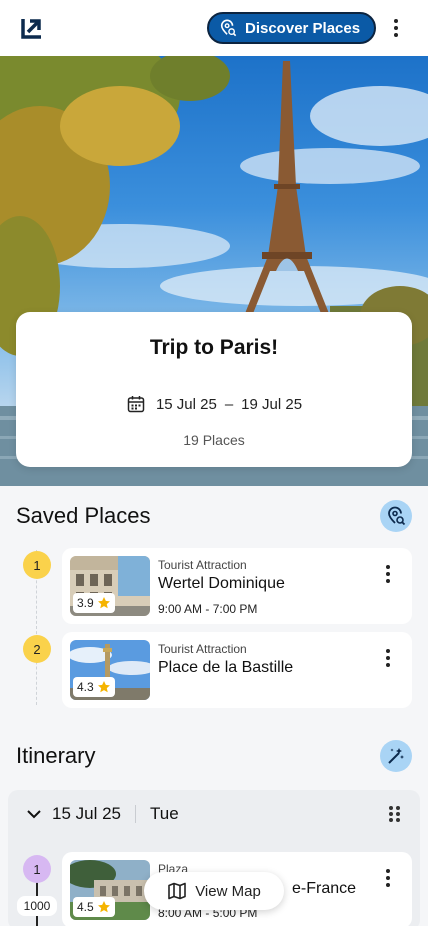  I want to click on trip-places-count: 19 Places, so click(214, 440).